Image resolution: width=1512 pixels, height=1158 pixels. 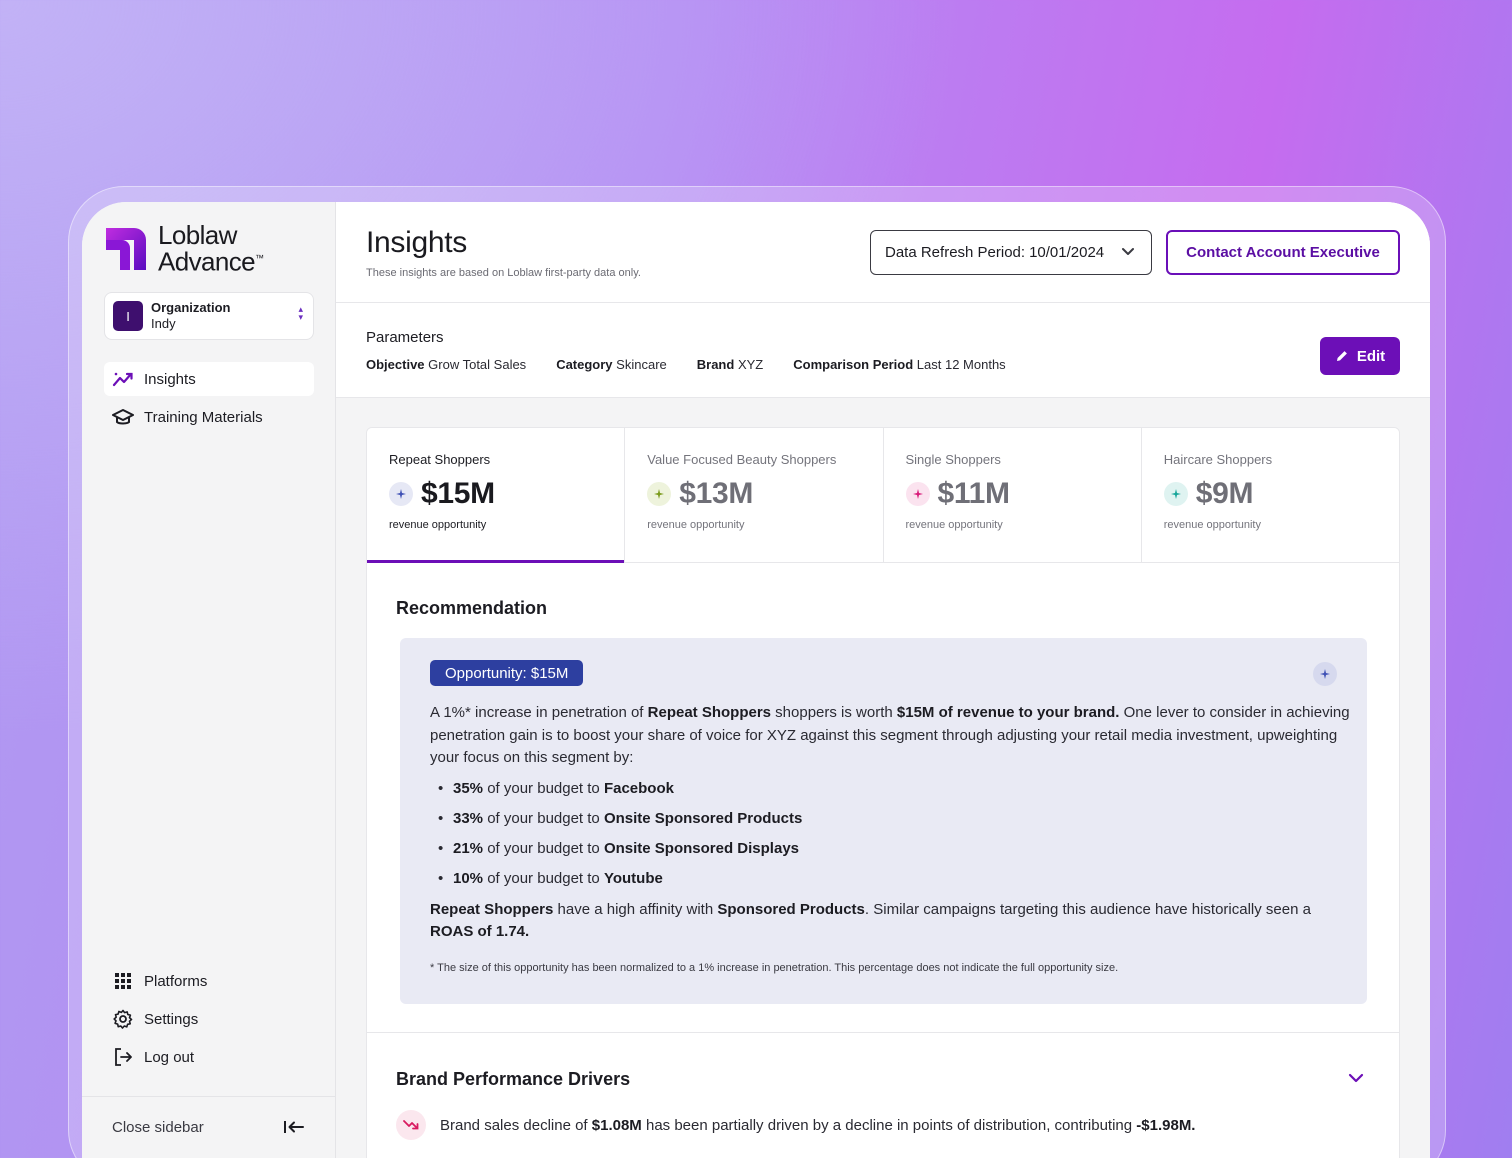 What do you see at coordinates (507, 673) in the screenshot?
I see `opportunity-badge: Opportunity: $15M` at bounding box center [507, 673].